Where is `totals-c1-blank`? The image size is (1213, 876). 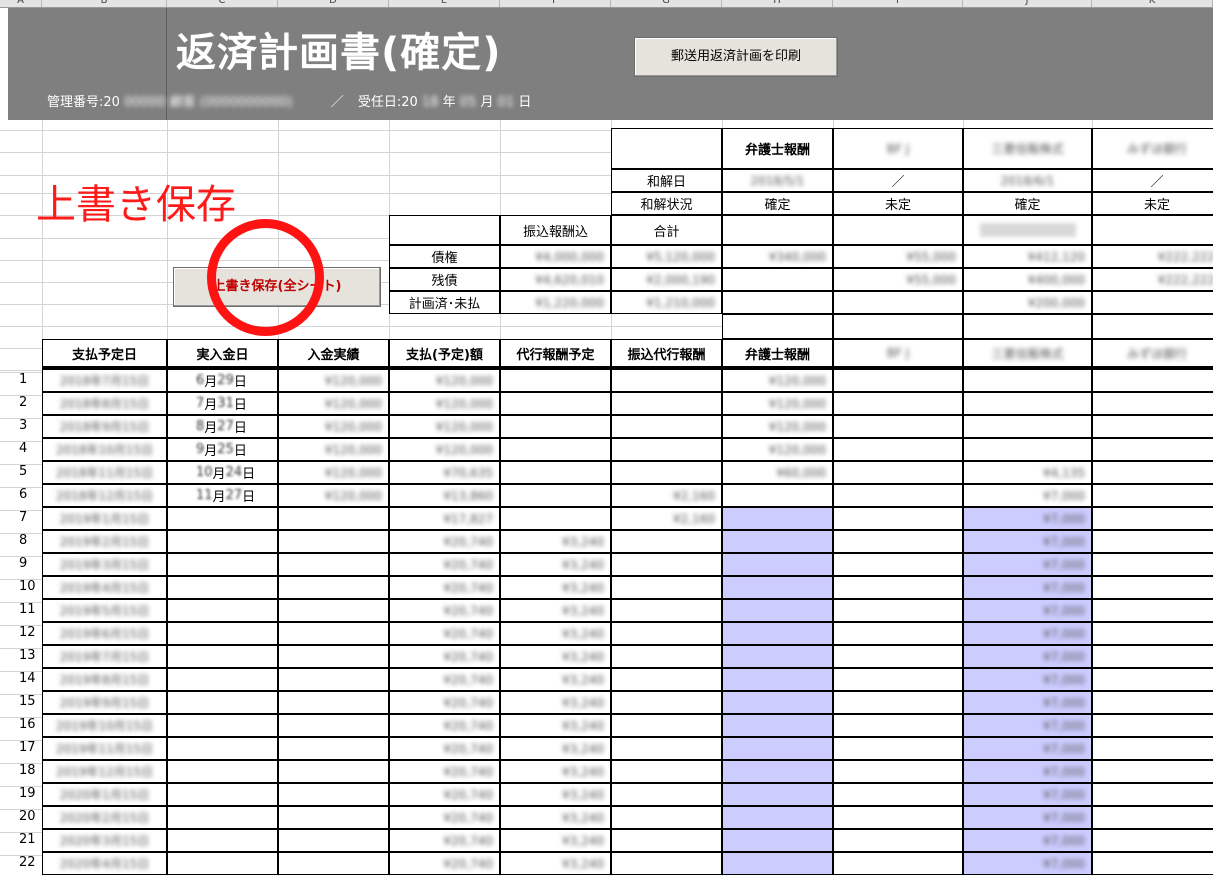 totals-c1-blank is located at coordinates (898, 230).